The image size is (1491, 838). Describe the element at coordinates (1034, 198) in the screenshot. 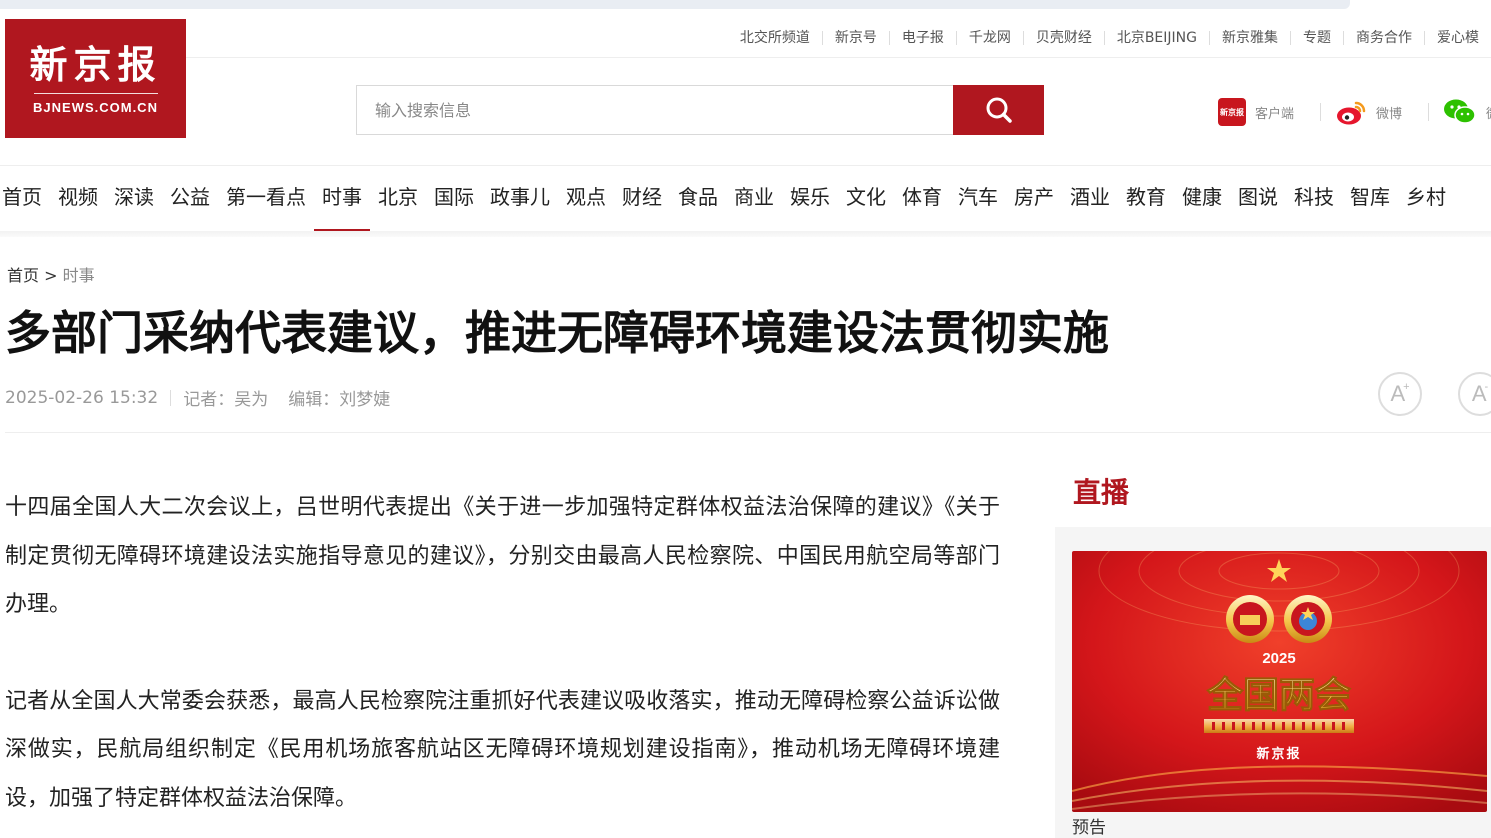

I see `nav-item: 房产` at that location.